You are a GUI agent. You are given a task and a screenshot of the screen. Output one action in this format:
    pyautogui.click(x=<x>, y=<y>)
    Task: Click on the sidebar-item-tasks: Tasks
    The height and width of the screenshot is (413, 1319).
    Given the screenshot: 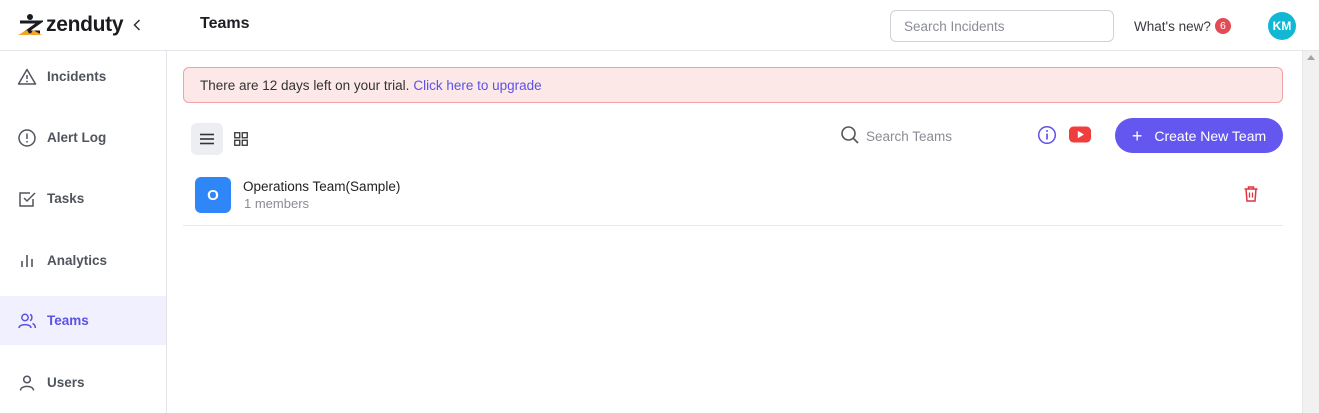 What is the action you would take?
    pyautogui.click(x=83, y=198)
    